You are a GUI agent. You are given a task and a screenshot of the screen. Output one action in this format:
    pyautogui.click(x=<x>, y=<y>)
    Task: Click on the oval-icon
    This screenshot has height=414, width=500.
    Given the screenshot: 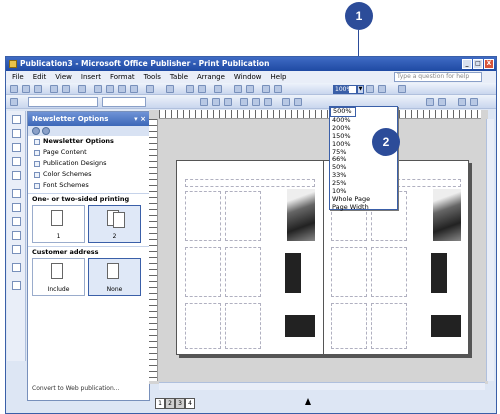 What is the action you would take?
    pyautogui.click(x=16, y=235)
    